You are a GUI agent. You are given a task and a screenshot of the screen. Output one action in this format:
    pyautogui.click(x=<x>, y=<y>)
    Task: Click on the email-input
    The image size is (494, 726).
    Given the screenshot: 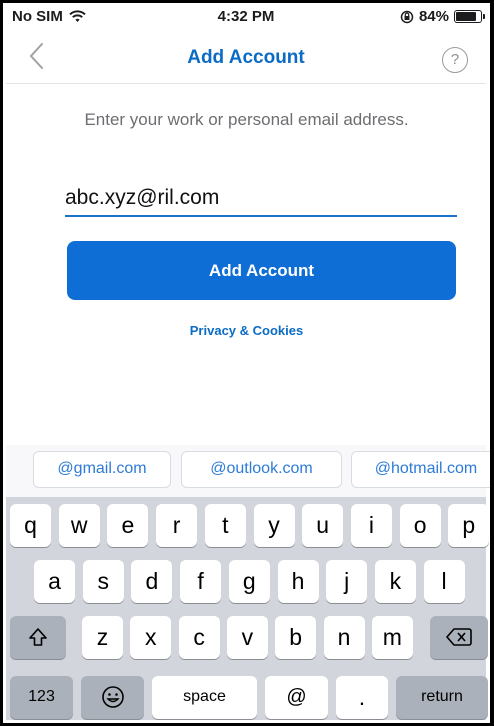 What is the action you would take?
    pyautogui.click(x=261, y=199)
    